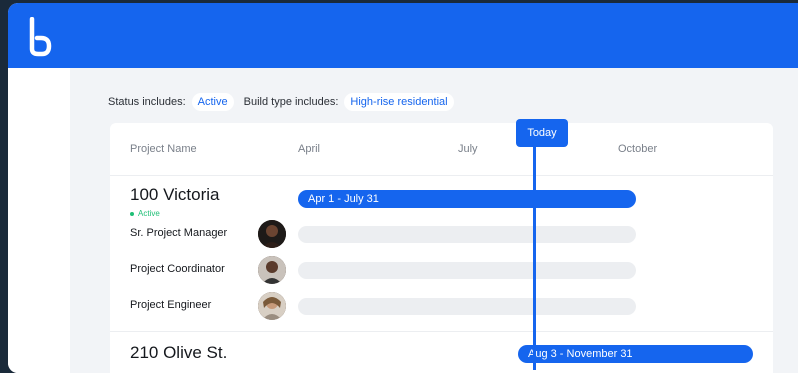 This screenshot has width=798, height=373. I want to click on build-type-filter-label: Build type includes:, so click(291, 102).